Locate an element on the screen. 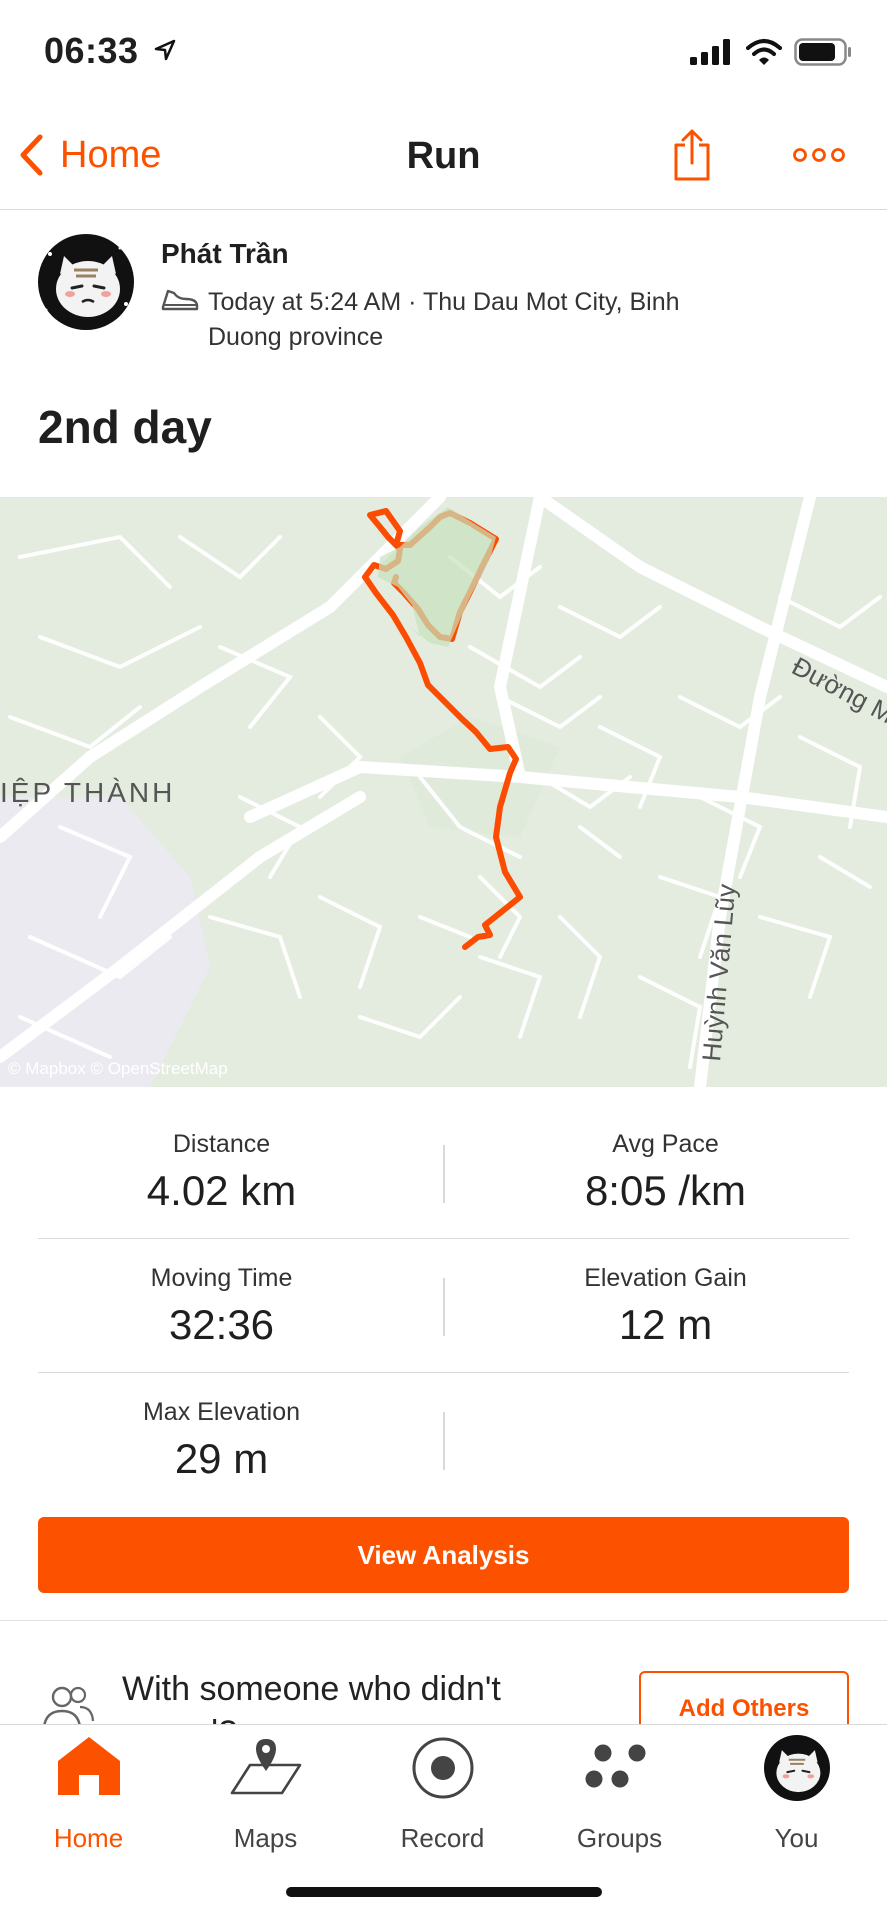 Image resolution: width=887 pixels, height=1921 pixels. stat-moving-time: Moving Time 32:36 is located at coordinates (221, 1306).